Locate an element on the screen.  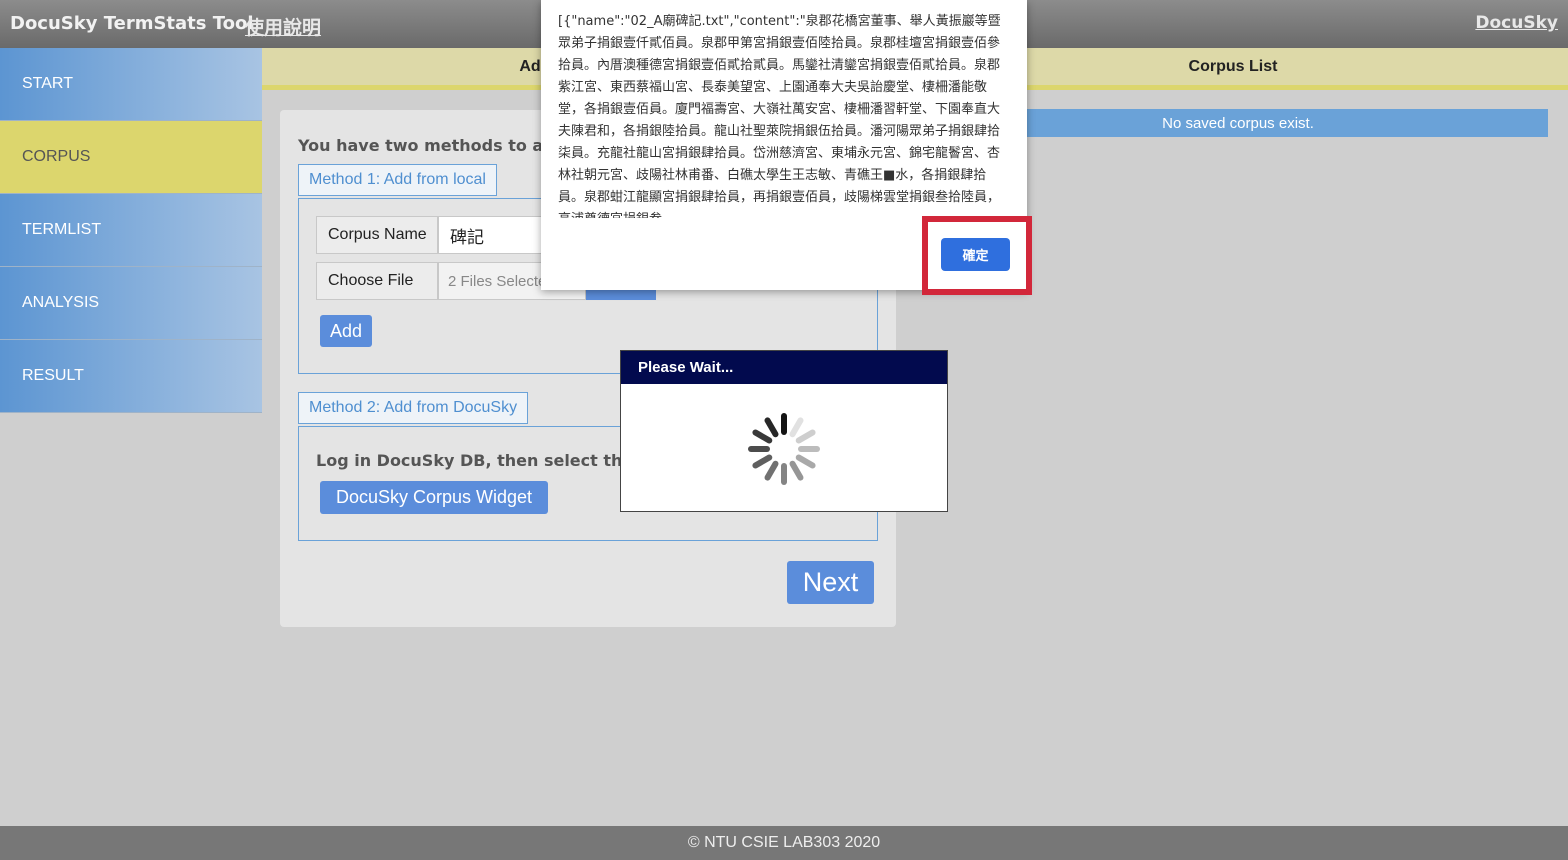
sidebar-item-label: ANALYSIS is located at coordinates (61, 302).